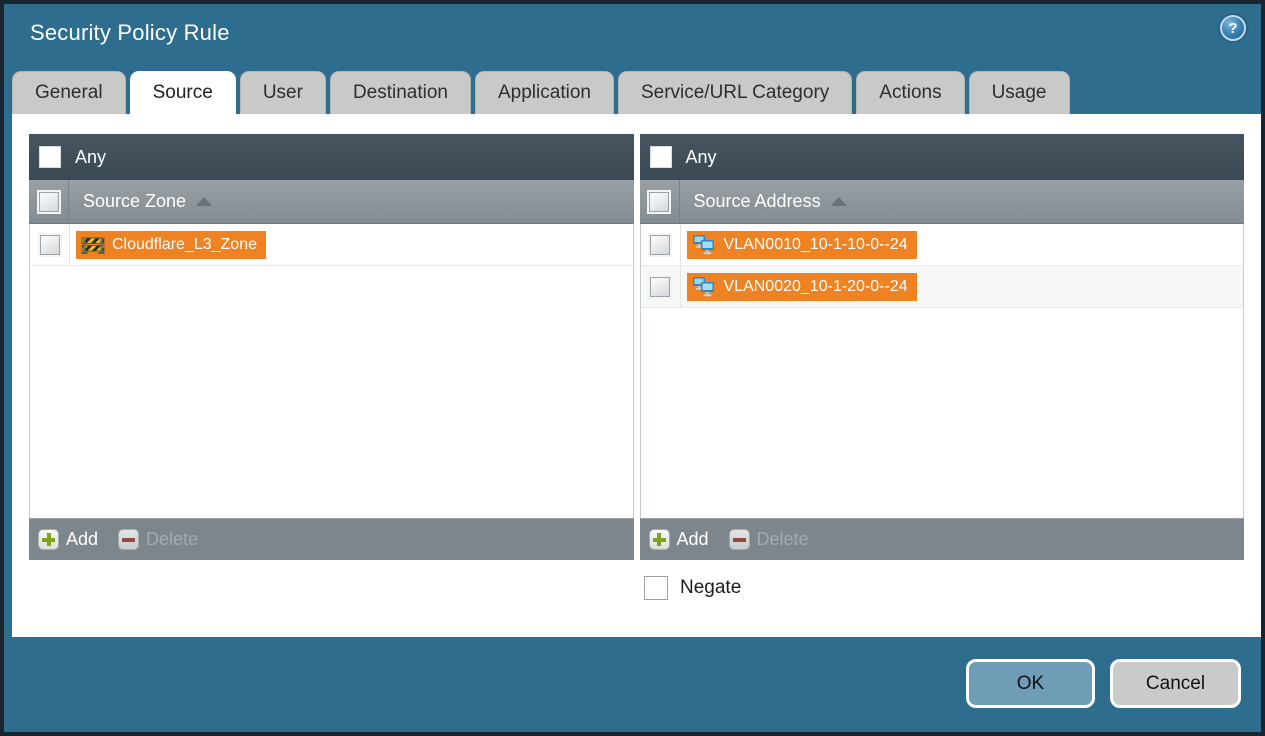 This screenshot has width=1265, height=736. Describe the element at coordinates (782, 539) in the screenshot. I see `source-address-delete-label: Delete` at that location.